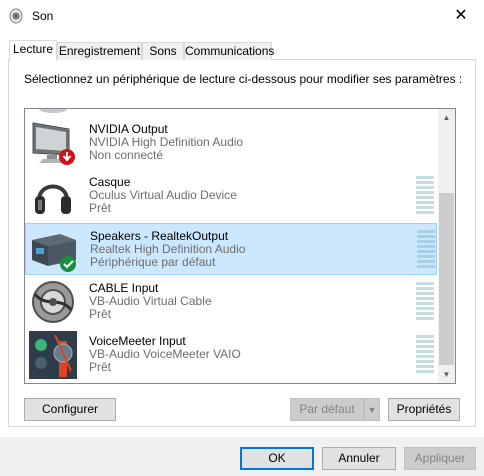 This screenshot has height=476, width=484. Describe the element at coordinates (229, 51) in the screenshot. I see `tab-communications: Communications` at that location.